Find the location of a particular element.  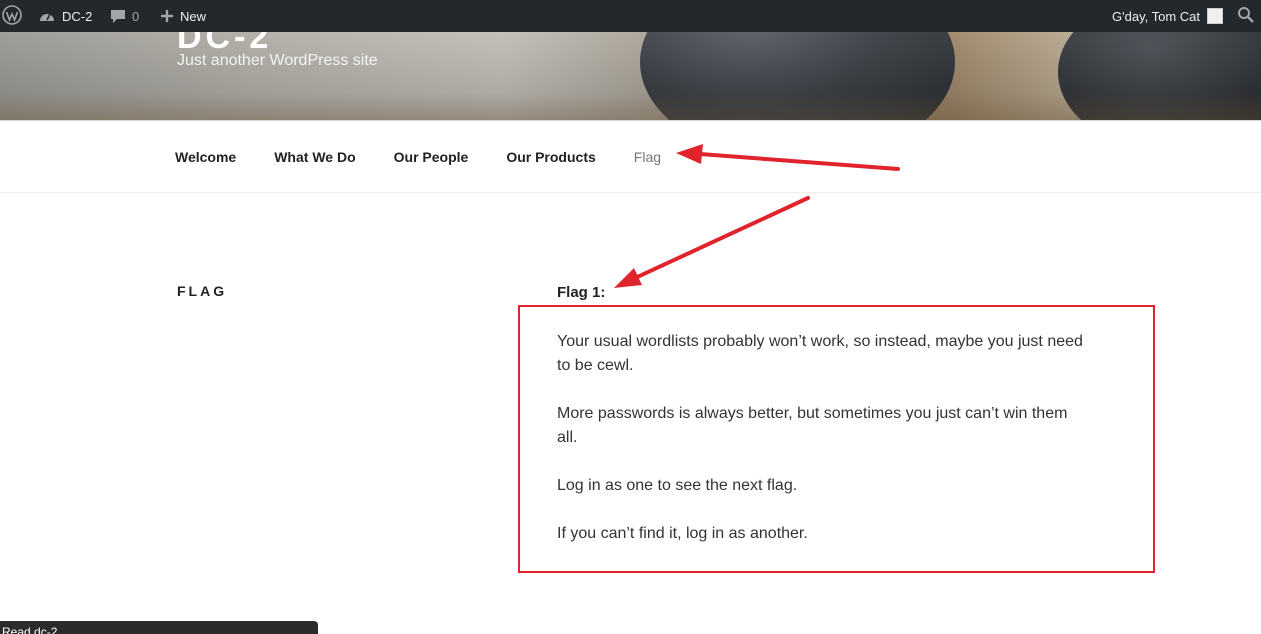

new-label: New is located at coordinates (193, 16).